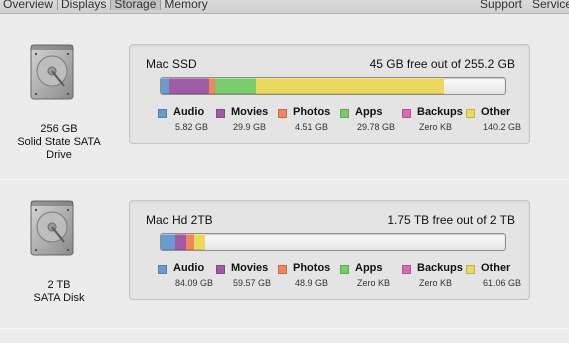 This screenshot has height=343, width=569. I want to click on tab-service: Service, so click(548, 5).